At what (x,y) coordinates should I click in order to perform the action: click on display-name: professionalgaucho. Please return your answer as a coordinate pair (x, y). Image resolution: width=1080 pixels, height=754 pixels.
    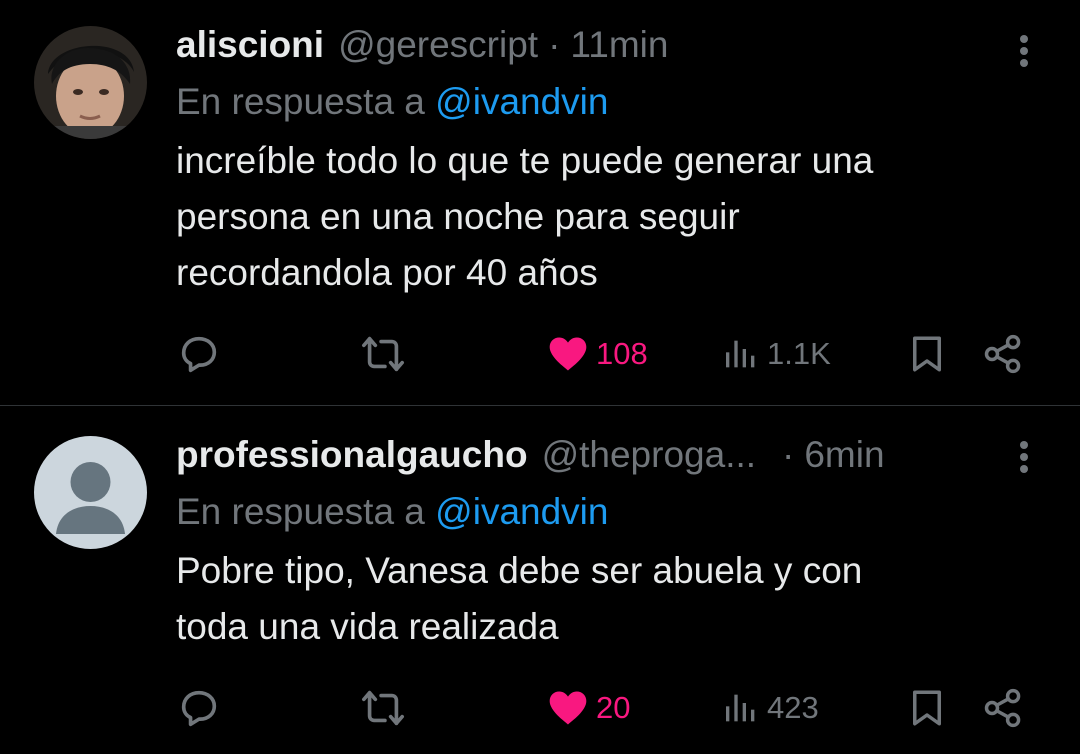
    Looking at the image, I should click on (352, 455).